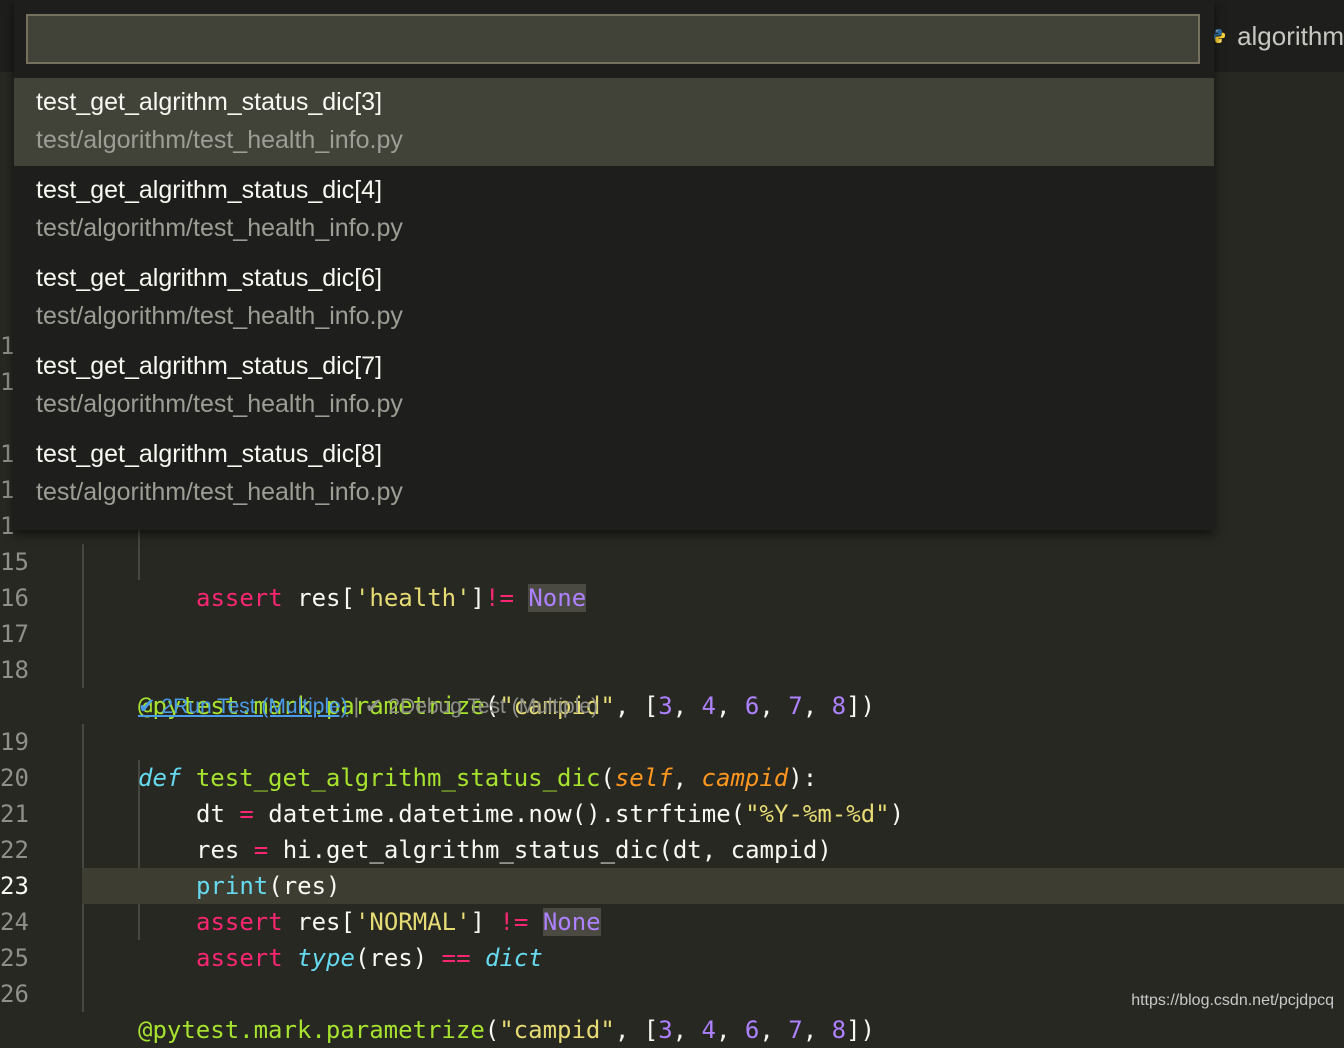 The height and width of the screenshot is (1048, 1344). Describe the element at coordinates (268, 886) in the screenshot. I see `code-line-22: print(res)` at that location.